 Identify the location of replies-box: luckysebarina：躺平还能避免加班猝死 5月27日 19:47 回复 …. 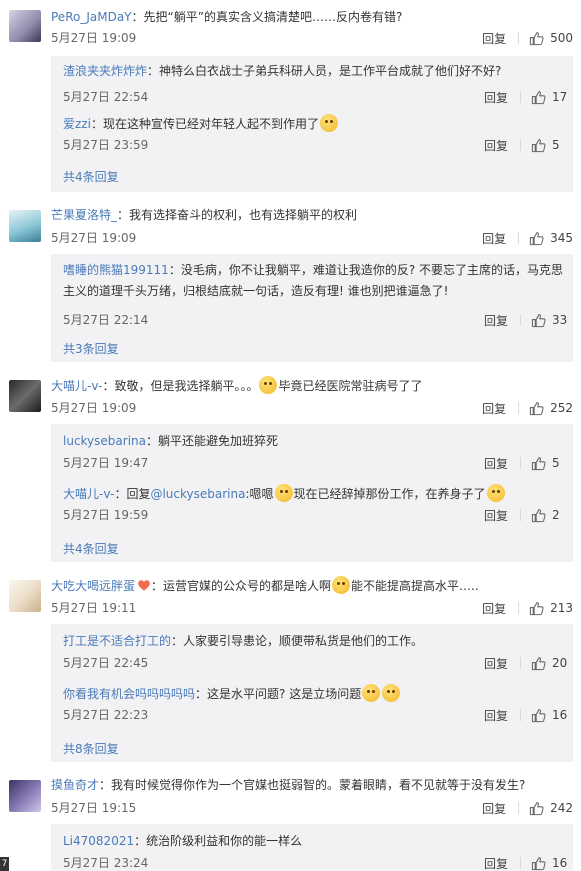
(312, 493).